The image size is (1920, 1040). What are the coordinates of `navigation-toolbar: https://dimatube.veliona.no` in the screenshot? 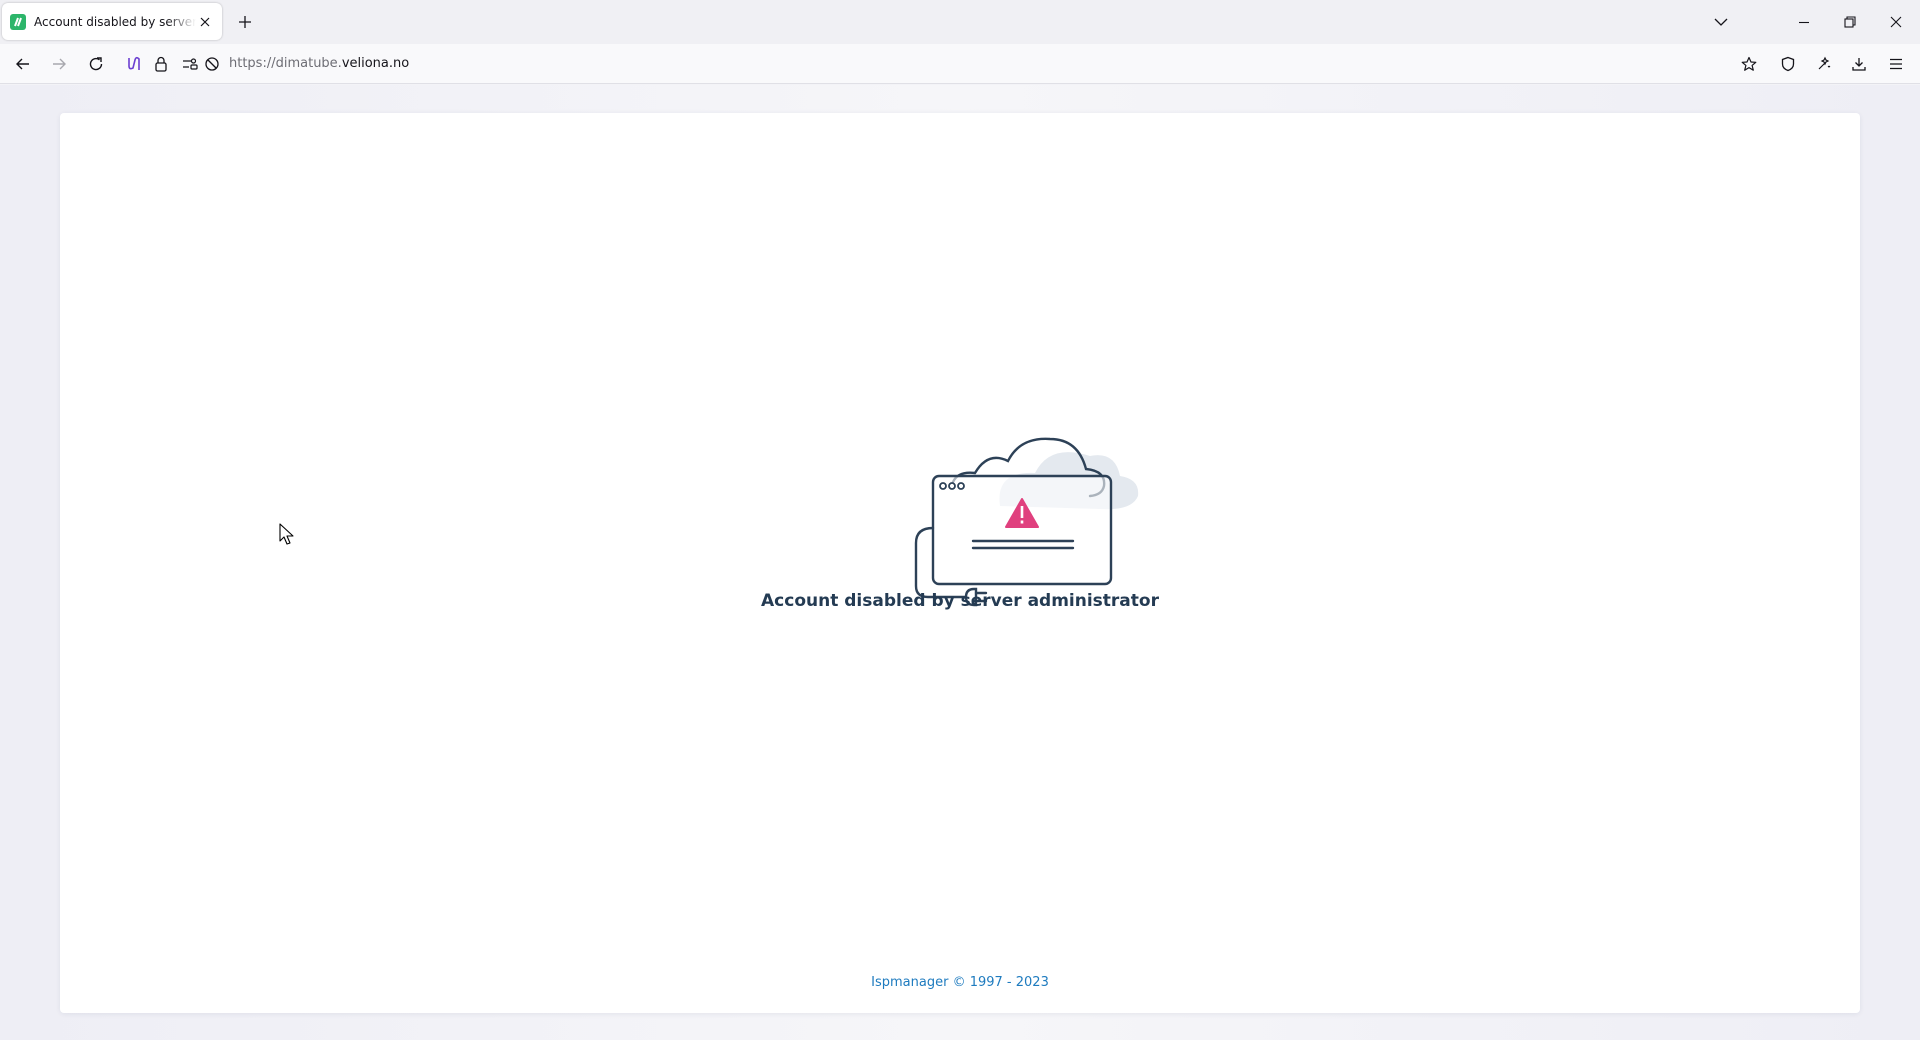 It's located at (960, 64).